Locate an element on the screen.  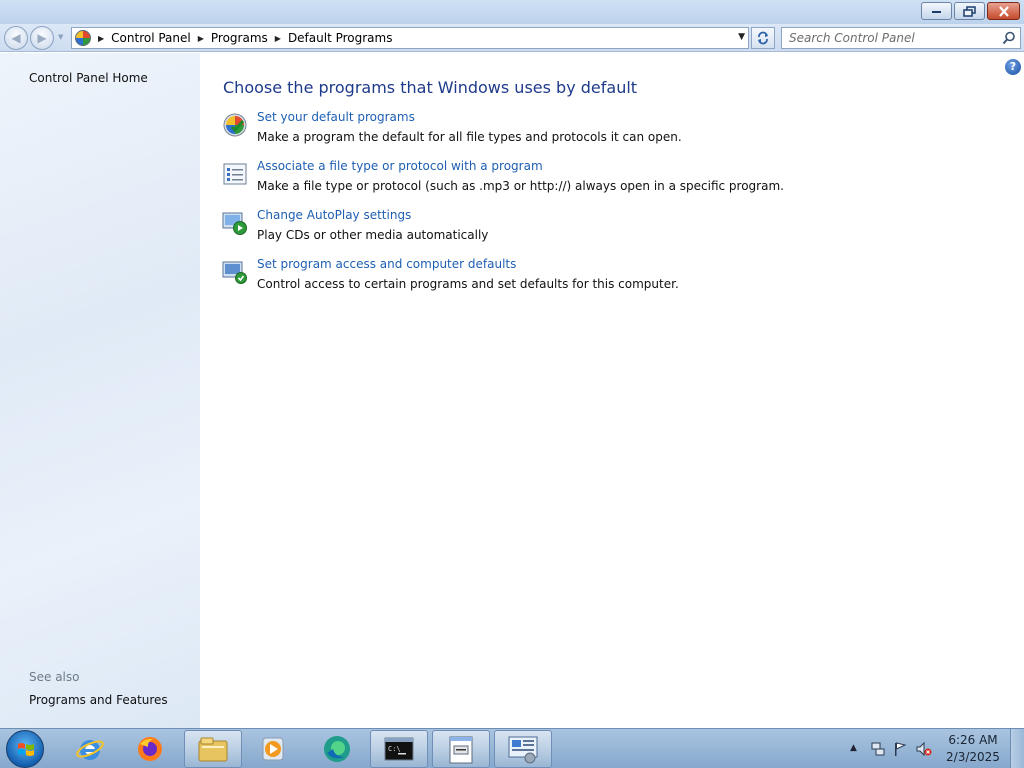
refresh-icon is located at coordinates (763, 38).